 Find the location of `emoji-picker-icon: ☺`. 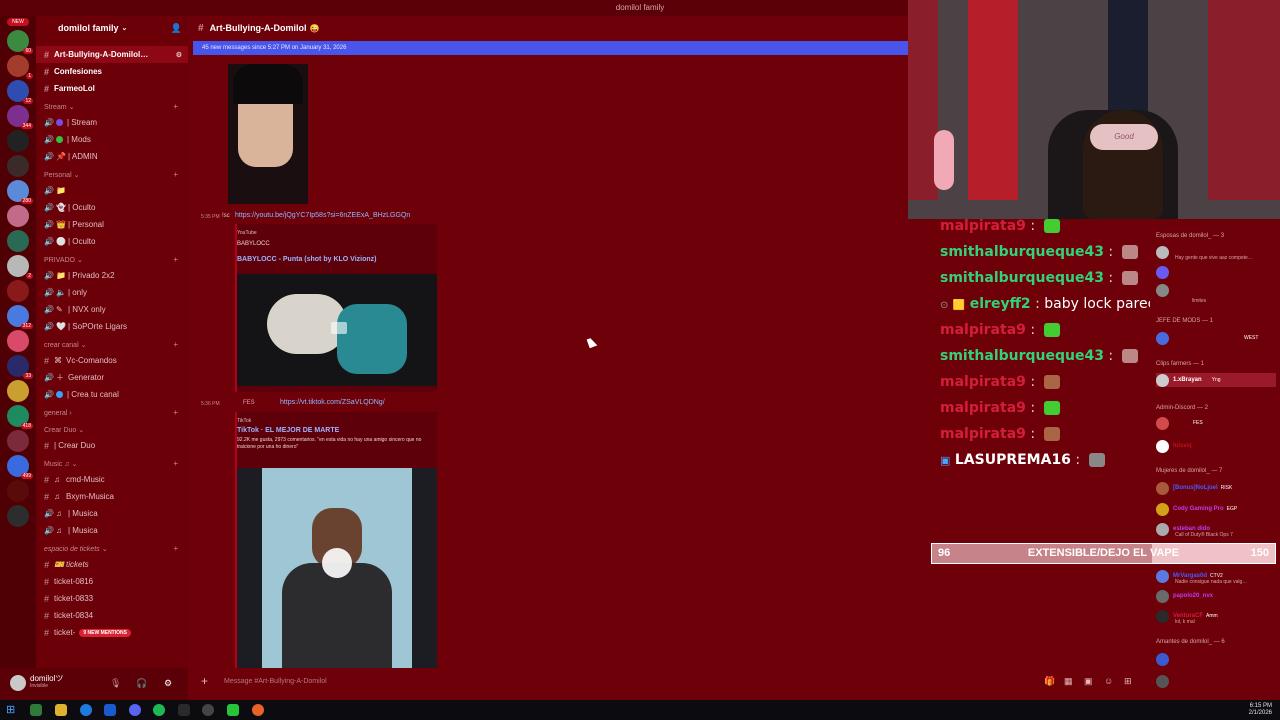

emoji-picker-icon: ☺ is located at coordinates (1108, 681).